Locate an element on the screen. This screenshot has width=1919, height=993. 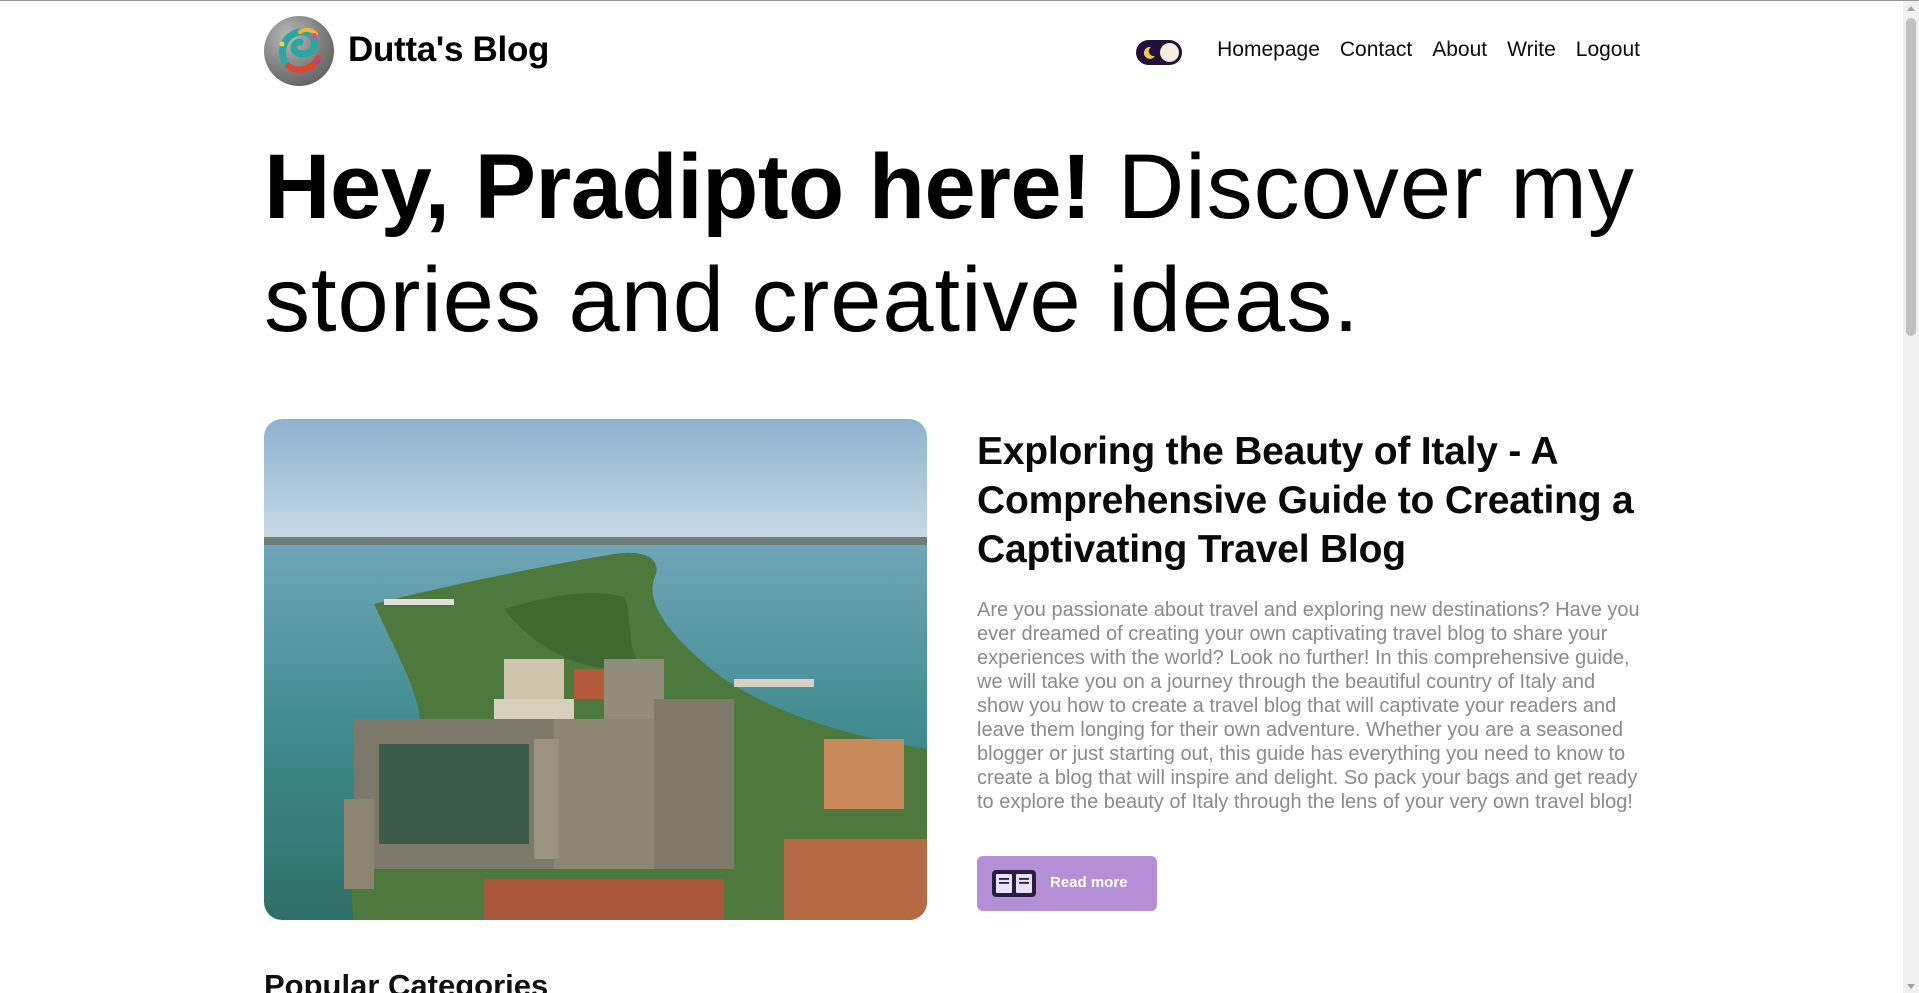
moon-icon is located at coordinates (1149, 55).